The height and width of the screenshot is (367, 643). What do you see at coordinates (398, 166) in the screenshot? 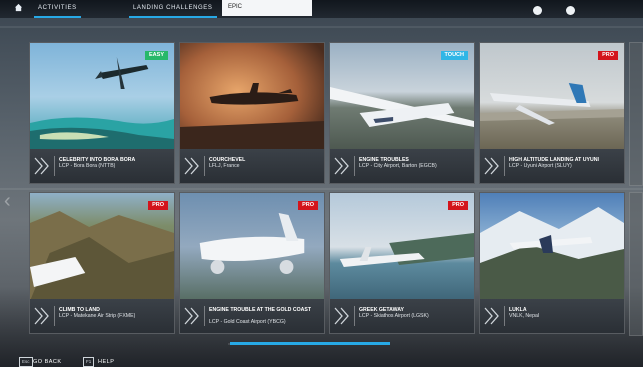
I see `card-subtitle: LCP - City Airport, Barton (EGCB)` at bounding box center [398, 166].